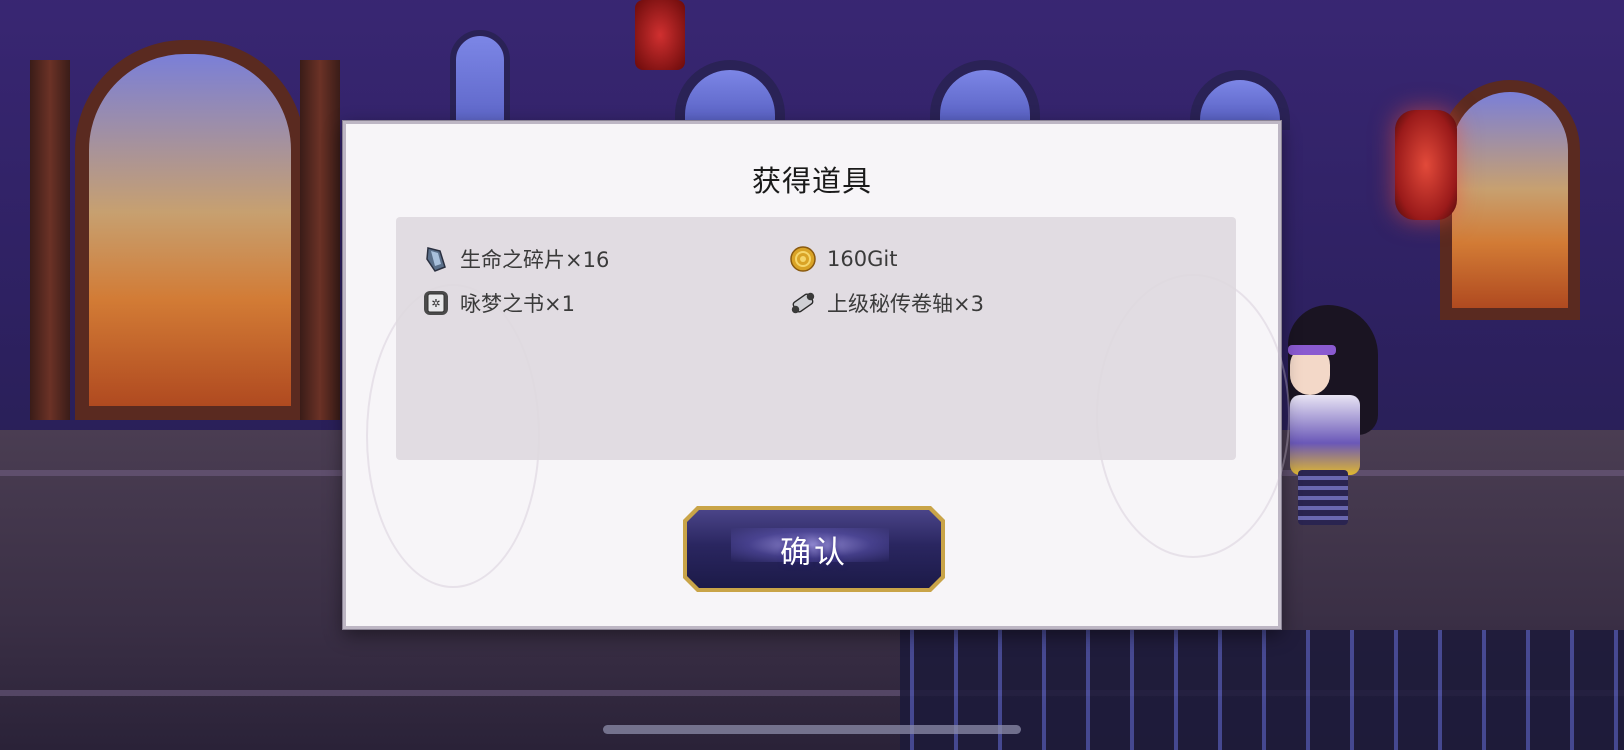 The height and width of the screenshot is (750, 1624). Describe the element at coordinates (811, 181) in the screenshot. I see `dialog-title: 获得道具` at that location.